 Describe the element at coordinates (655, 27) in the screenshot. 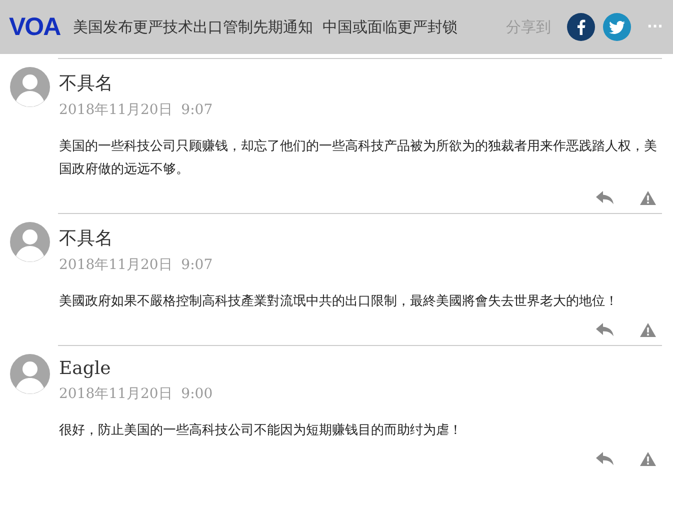

I see `more-button: ···` at that location.